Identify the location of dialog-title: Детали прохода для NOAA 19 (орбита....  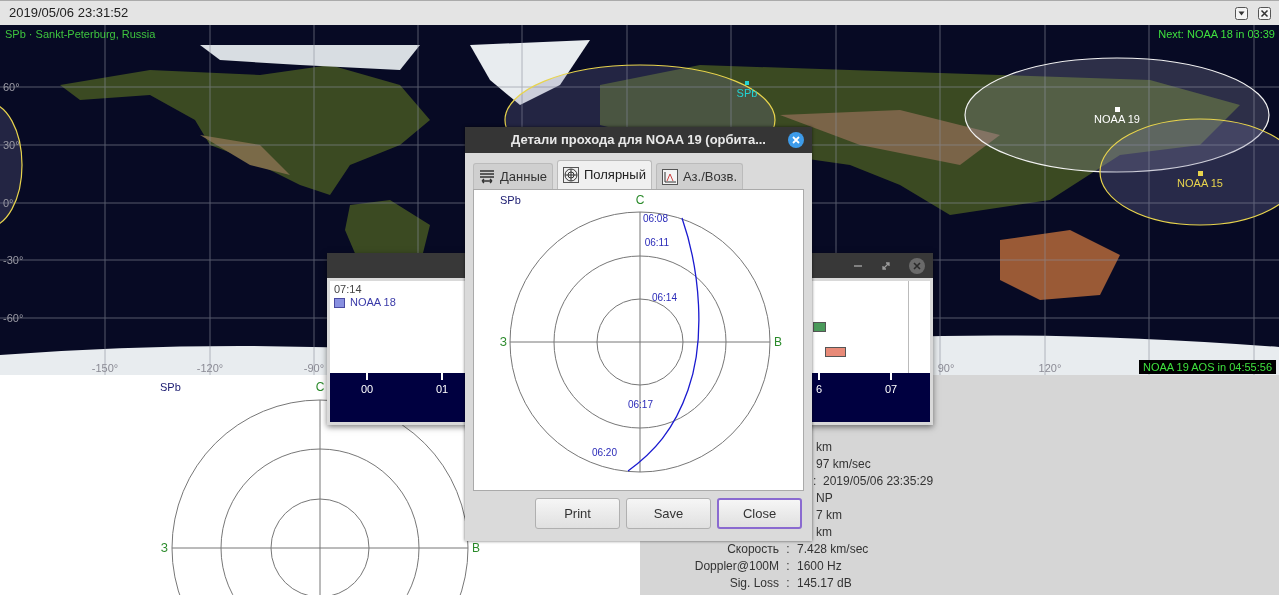
(638, 140).